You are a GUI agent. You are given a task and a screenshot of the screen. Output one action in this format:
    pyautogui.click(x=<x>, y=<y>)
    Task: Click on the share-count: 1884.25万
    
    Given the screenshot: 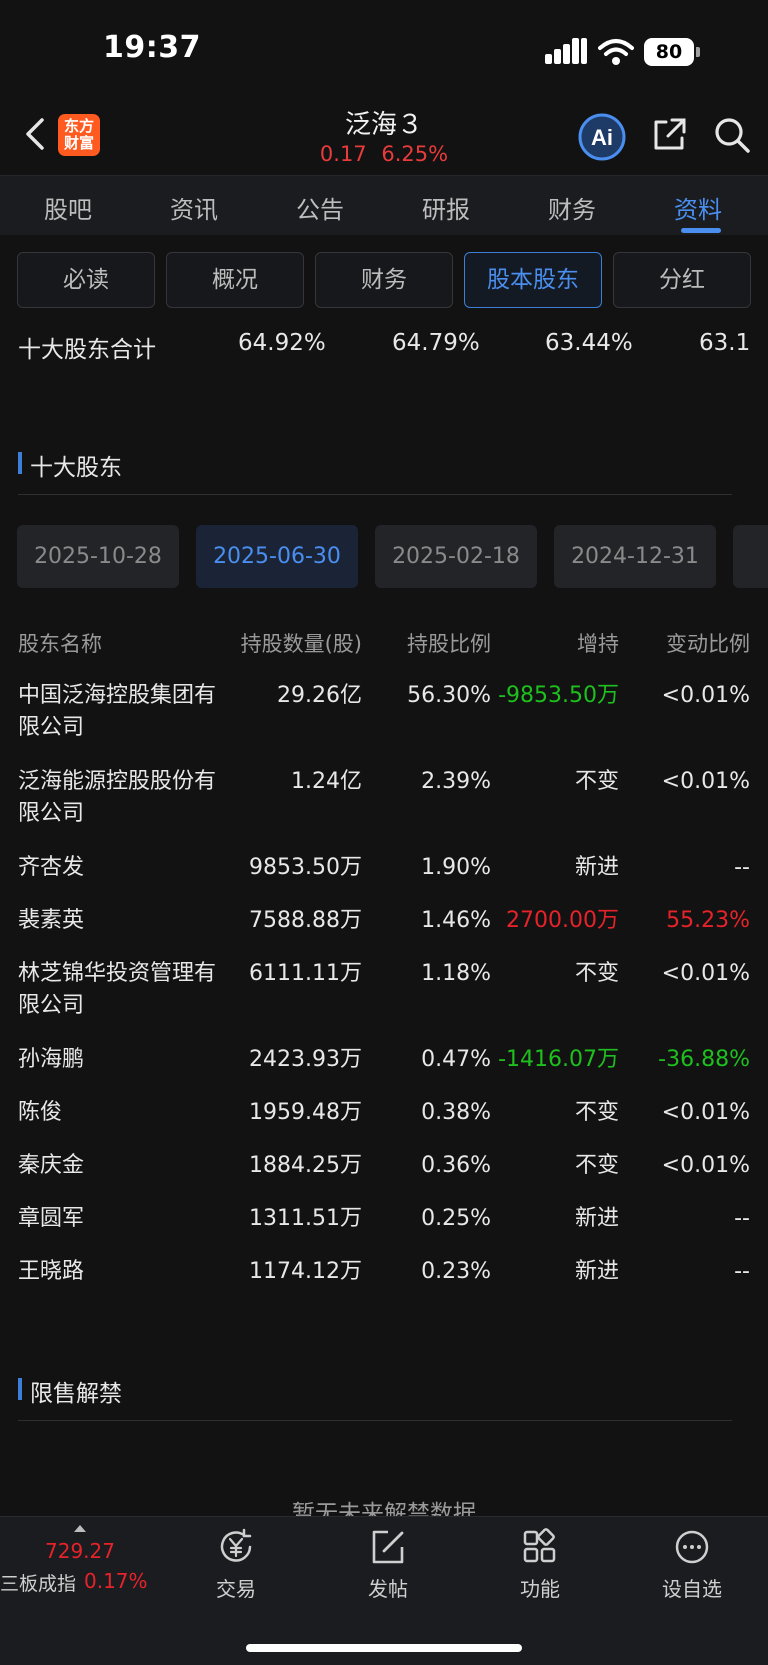 What is the action you would take?
    pyautogui.click(x=305, y=1165)
    